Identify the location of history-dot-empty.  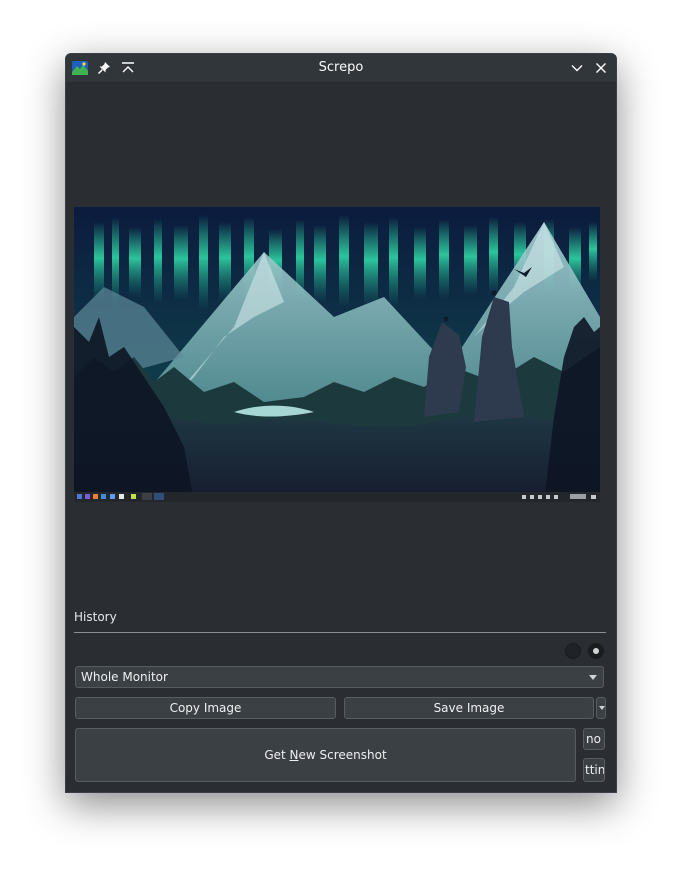
(573, 651).